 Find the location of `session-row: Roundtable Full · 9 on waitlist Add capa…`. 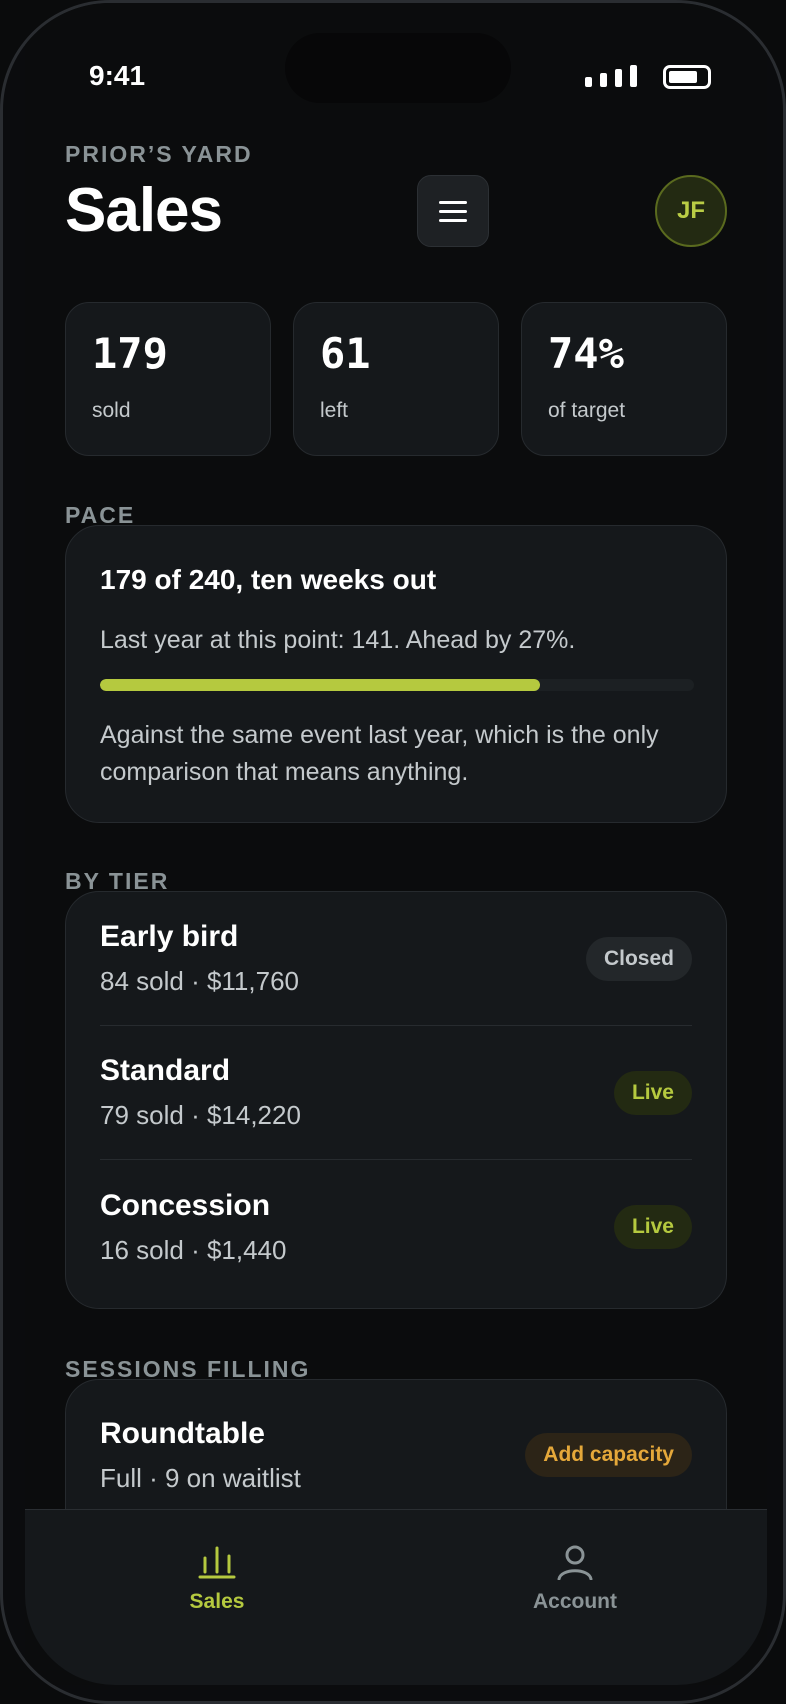

session-row: Roundtable Full · 9 on waitlist Add capa… is located at coordinates (396, 1455).